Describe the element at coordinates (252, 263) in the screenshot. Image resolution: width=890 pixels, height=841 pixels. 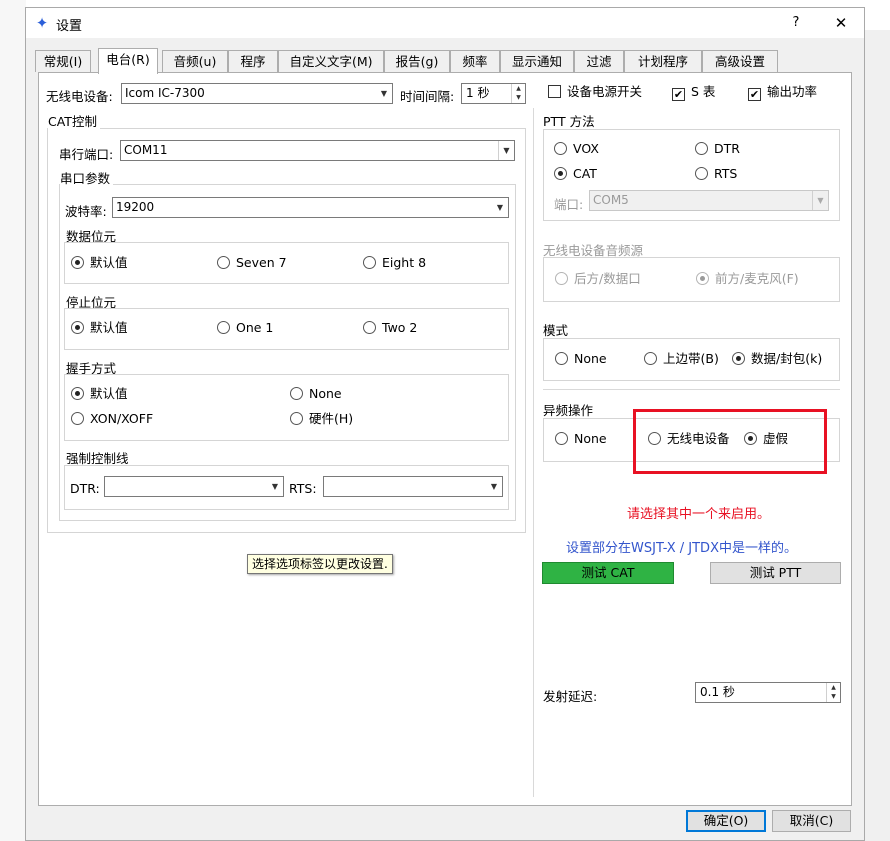
I see `databits-seven-radio: Seven 7` at that location.